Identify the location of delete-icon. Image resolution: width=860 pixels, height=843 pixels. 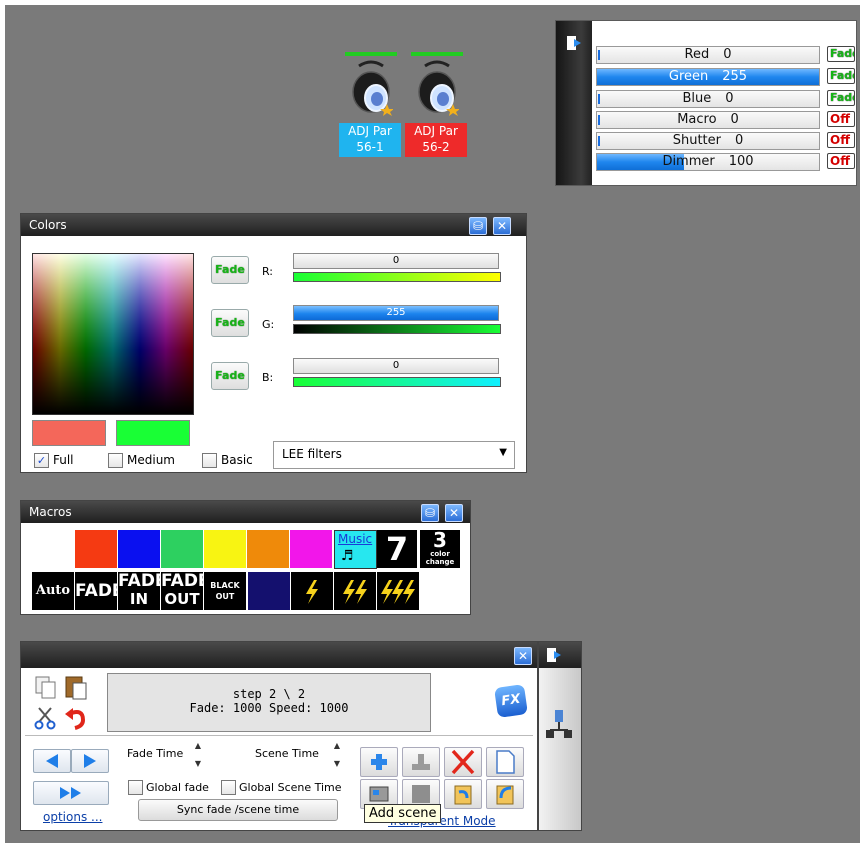
(463, 762).